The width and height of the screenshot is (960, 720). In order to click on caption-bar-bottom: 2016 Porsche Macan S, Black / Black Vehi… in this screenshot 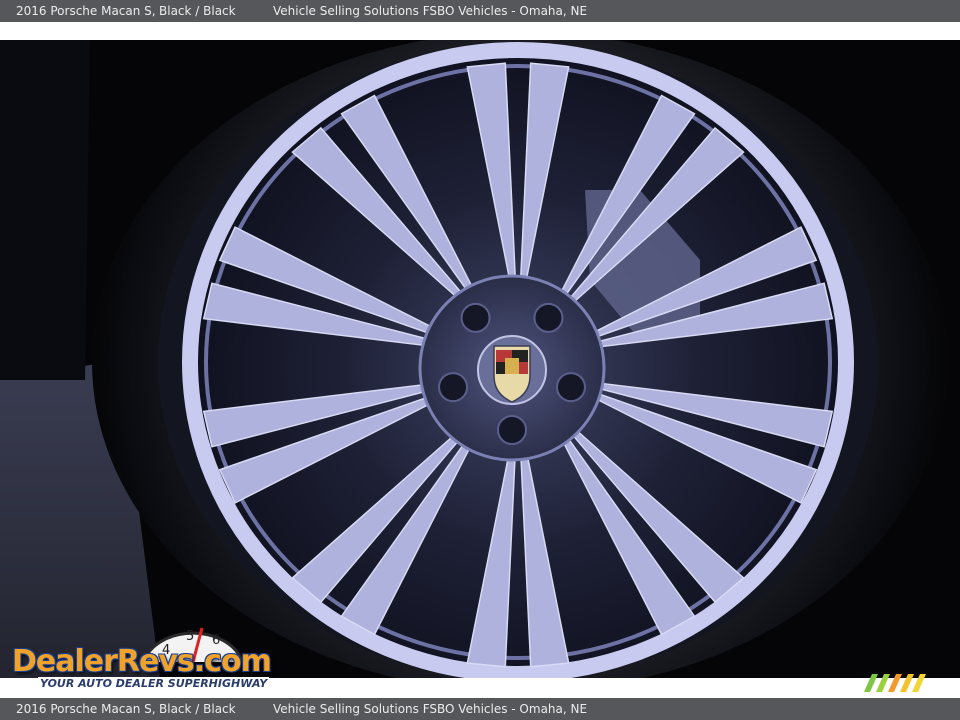, I will do `click(480, 709)`.